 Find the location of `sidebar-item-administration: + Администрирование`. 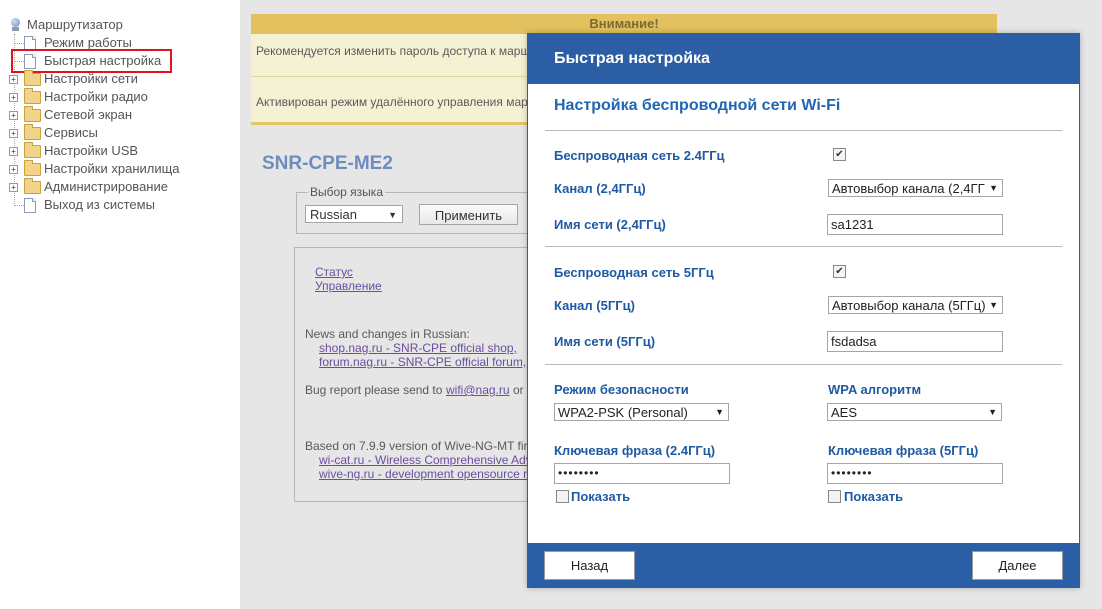

sidebar-item-administration: + Администрирование is located at coordinates (100, 187).